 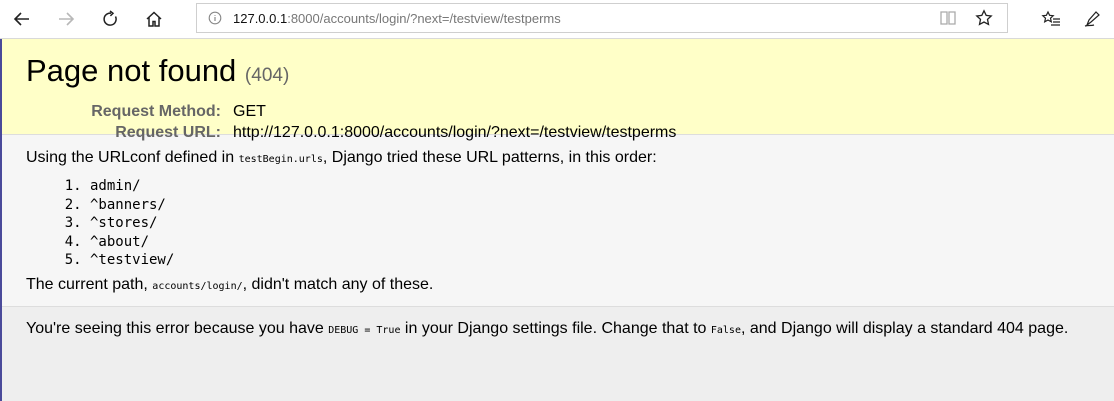 I want to click on refresh-icon, so click(x=110, y=18).